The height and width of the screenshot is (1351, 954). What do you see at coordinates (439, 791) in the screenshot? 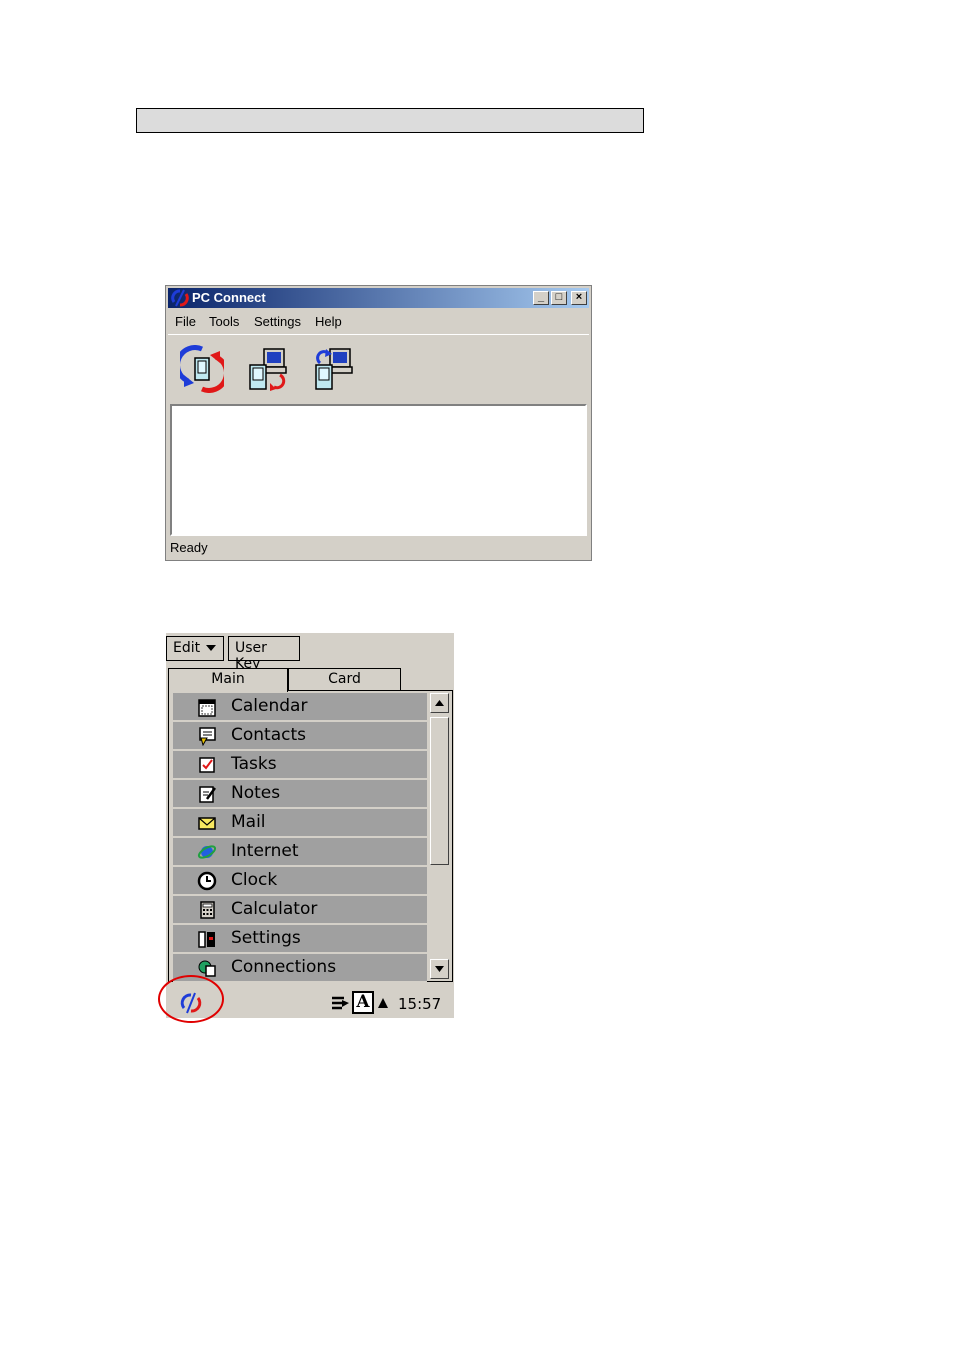
I see `scroll-thumb` at bounding box center [439, 791].